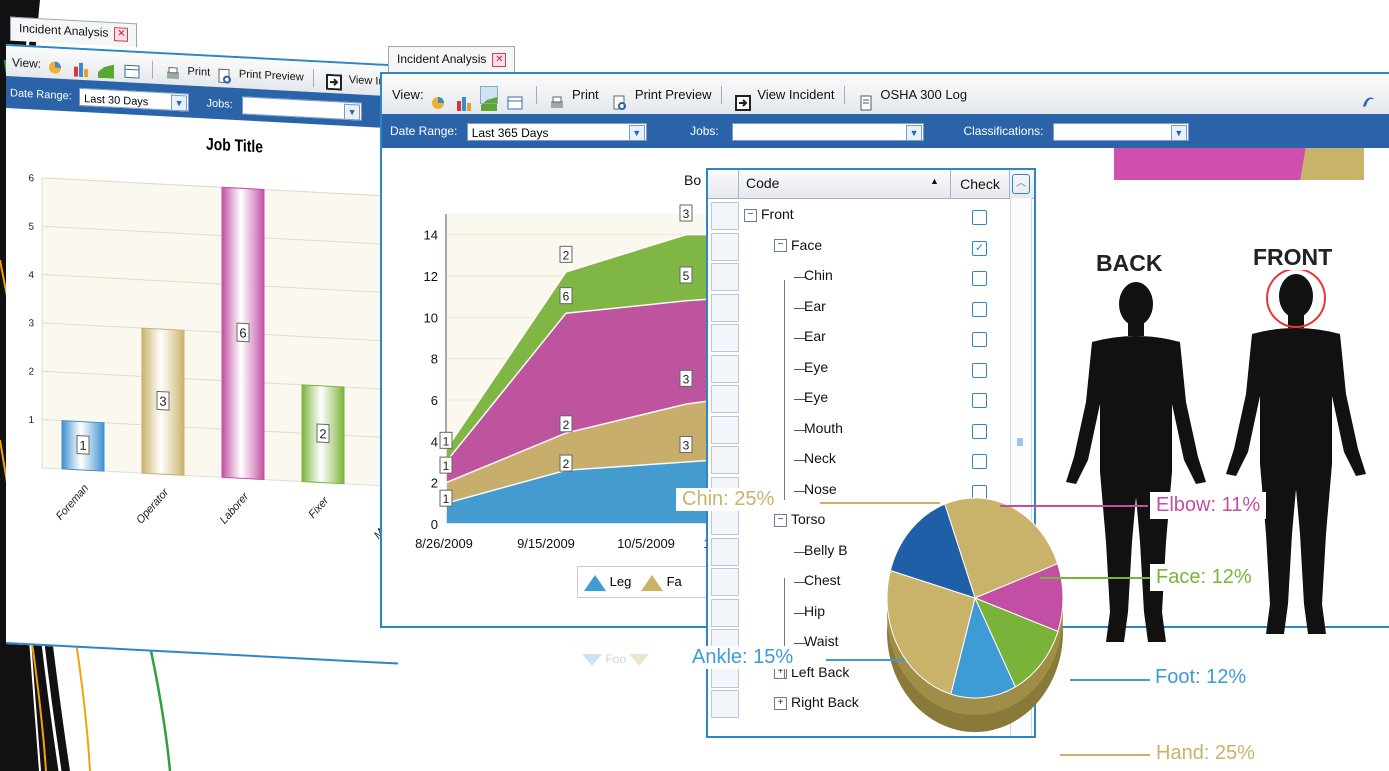 The image size is (1389, 771). What do you see at coordinates (446, 499) in the screenshot?
I see `area-data-label: 1` at bounding box center [446, 499].